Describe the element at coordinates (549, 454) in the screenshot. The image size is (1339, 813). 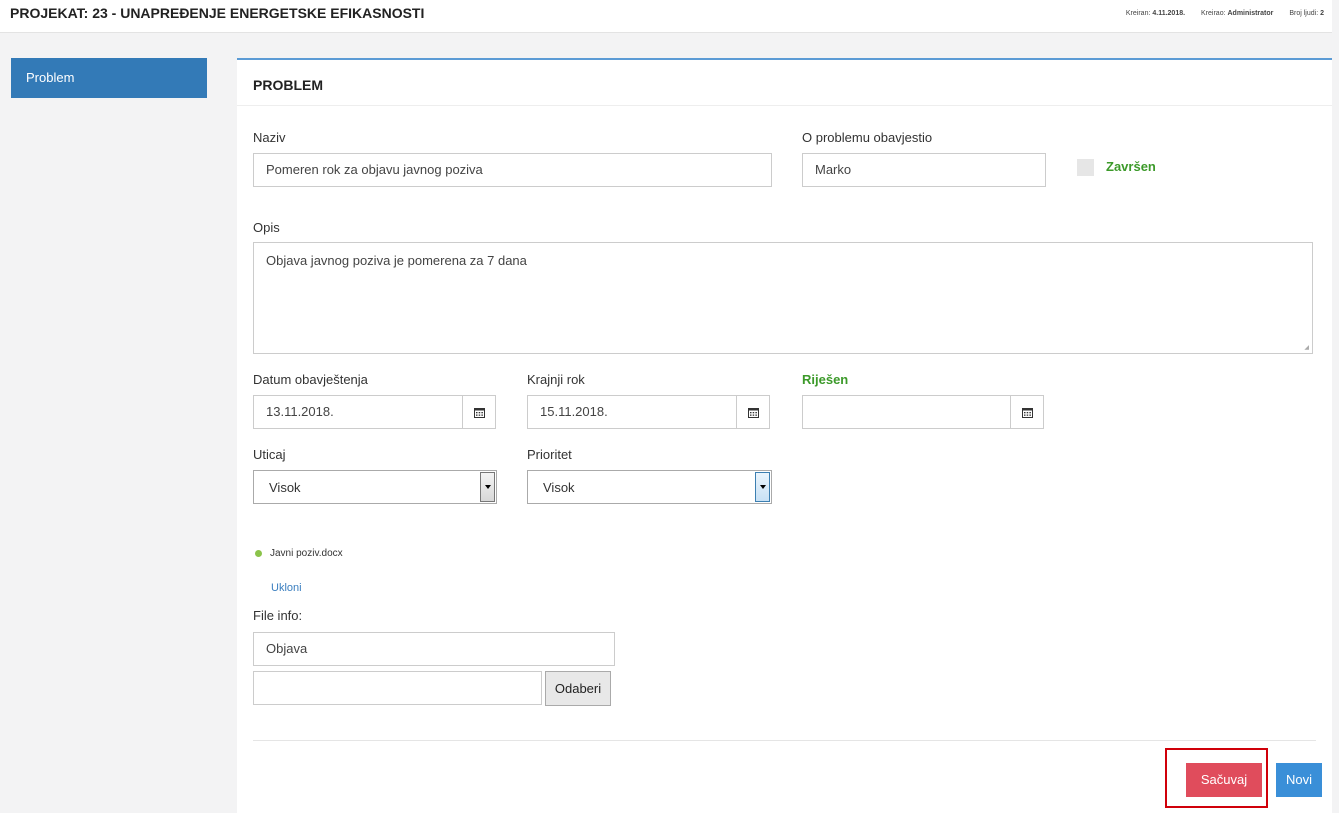
I see `prioritet-label: Prioritet` at that location.